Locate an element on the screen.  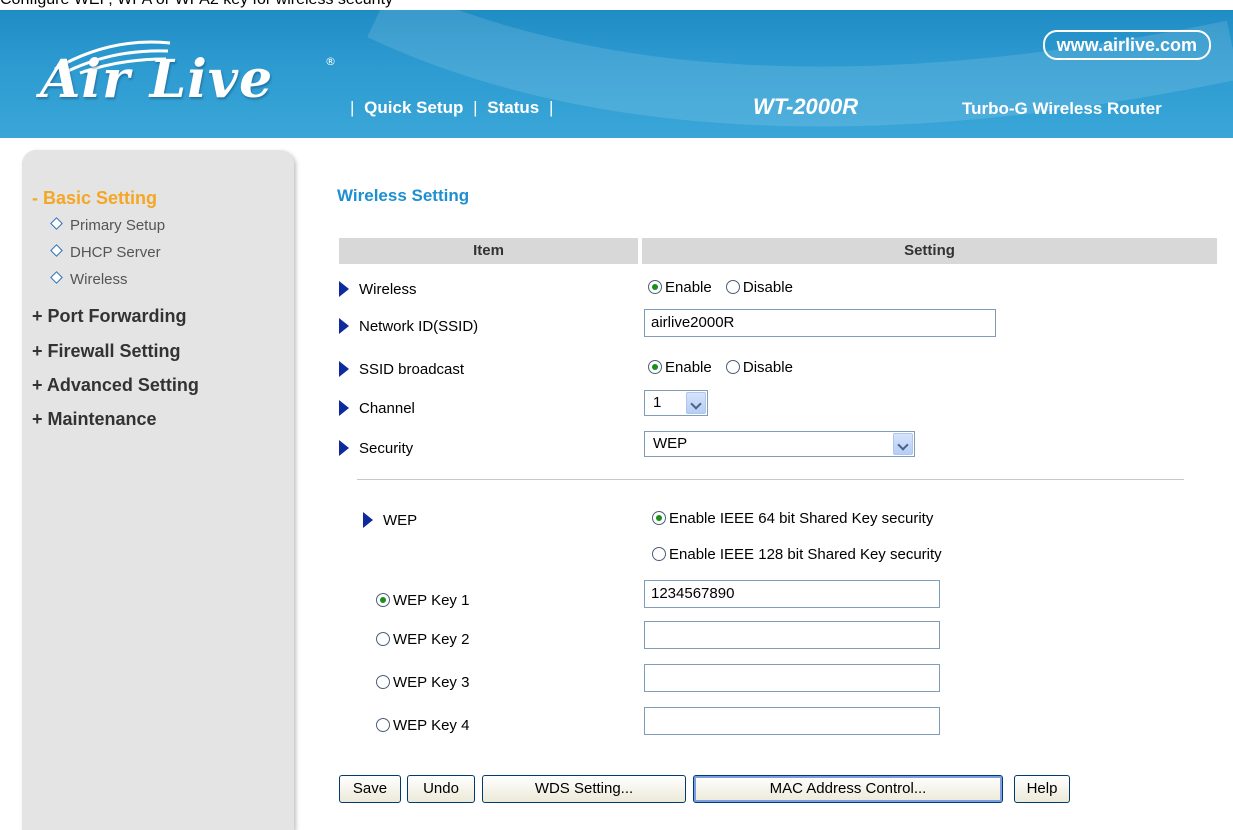
model-name: WT-2000R is located at coordinates (806, 106).